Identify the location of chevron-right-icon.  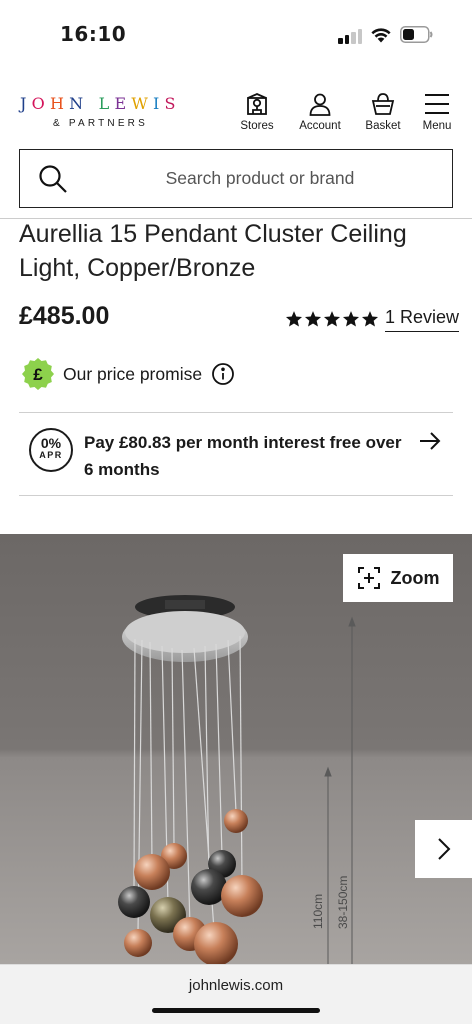
(443, 849).